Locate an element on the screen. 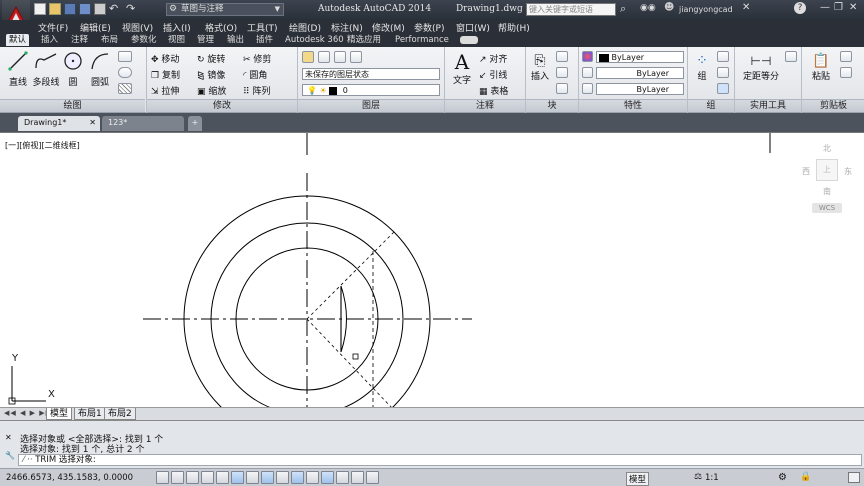  viewcube-south: 南 is located at coordinates (827, 191).